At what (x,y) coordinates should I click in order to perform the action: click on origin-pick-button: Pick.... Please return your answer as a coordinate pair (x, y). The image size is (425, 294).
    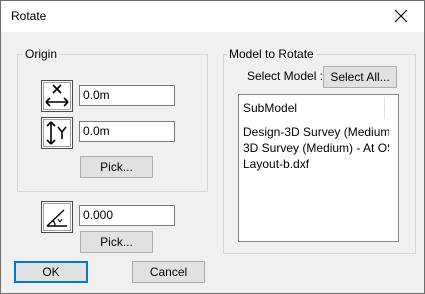
    Looking at the image, I should click on (116, 167).